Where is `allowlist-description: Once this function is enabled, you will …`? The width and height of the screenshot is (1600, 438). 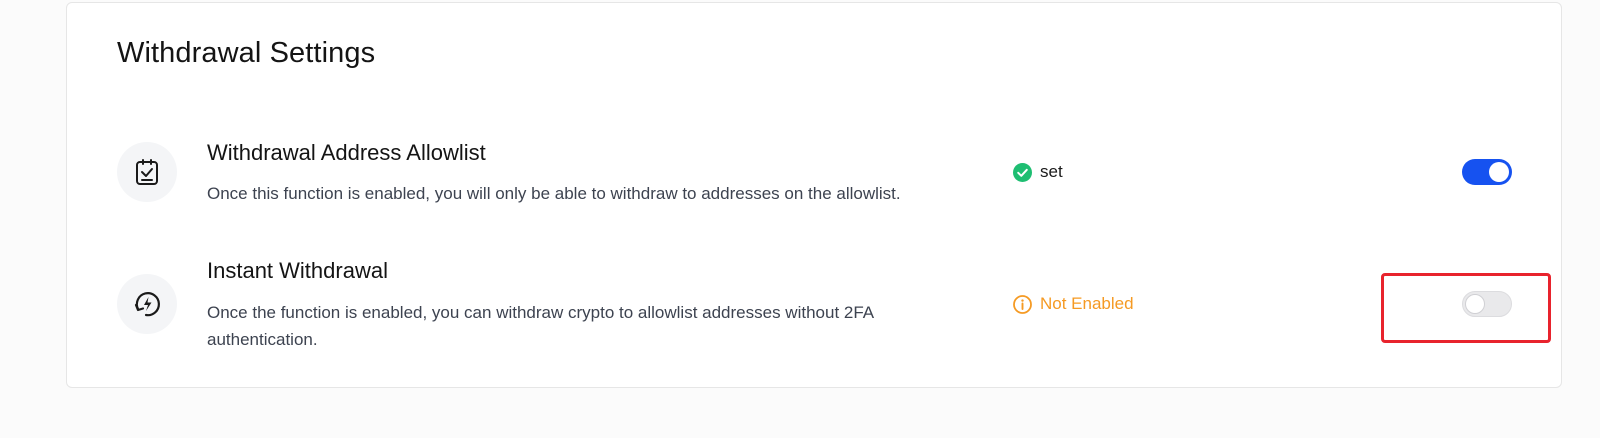 allowlist-description: Once this function is enabled, you will … is located at coordinates (554, 193).